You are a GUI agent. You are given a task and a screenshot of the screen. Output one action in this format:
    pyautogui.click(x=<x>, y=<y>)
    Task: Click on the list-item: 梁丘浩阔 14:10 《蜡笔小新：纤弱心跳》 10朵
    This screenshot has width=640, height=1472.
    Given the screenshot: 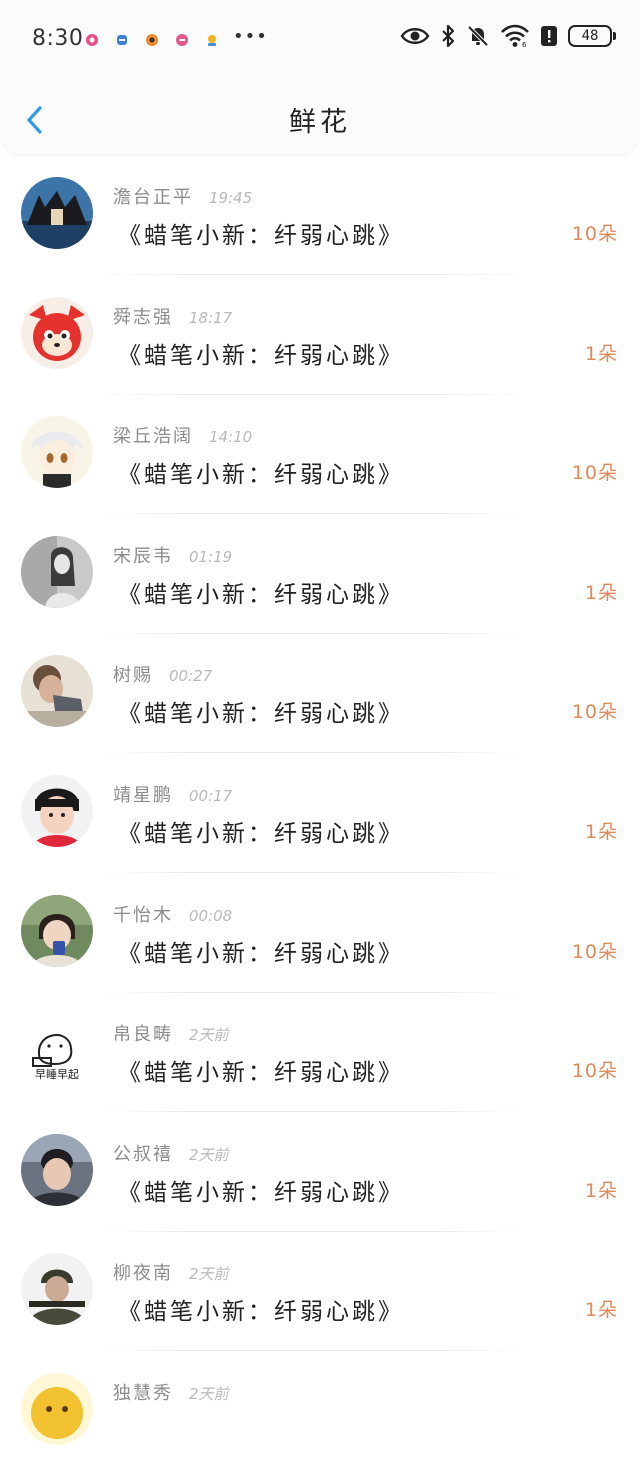 What is the action you would take?
    pyautogui.click(x=320, y=455)
    